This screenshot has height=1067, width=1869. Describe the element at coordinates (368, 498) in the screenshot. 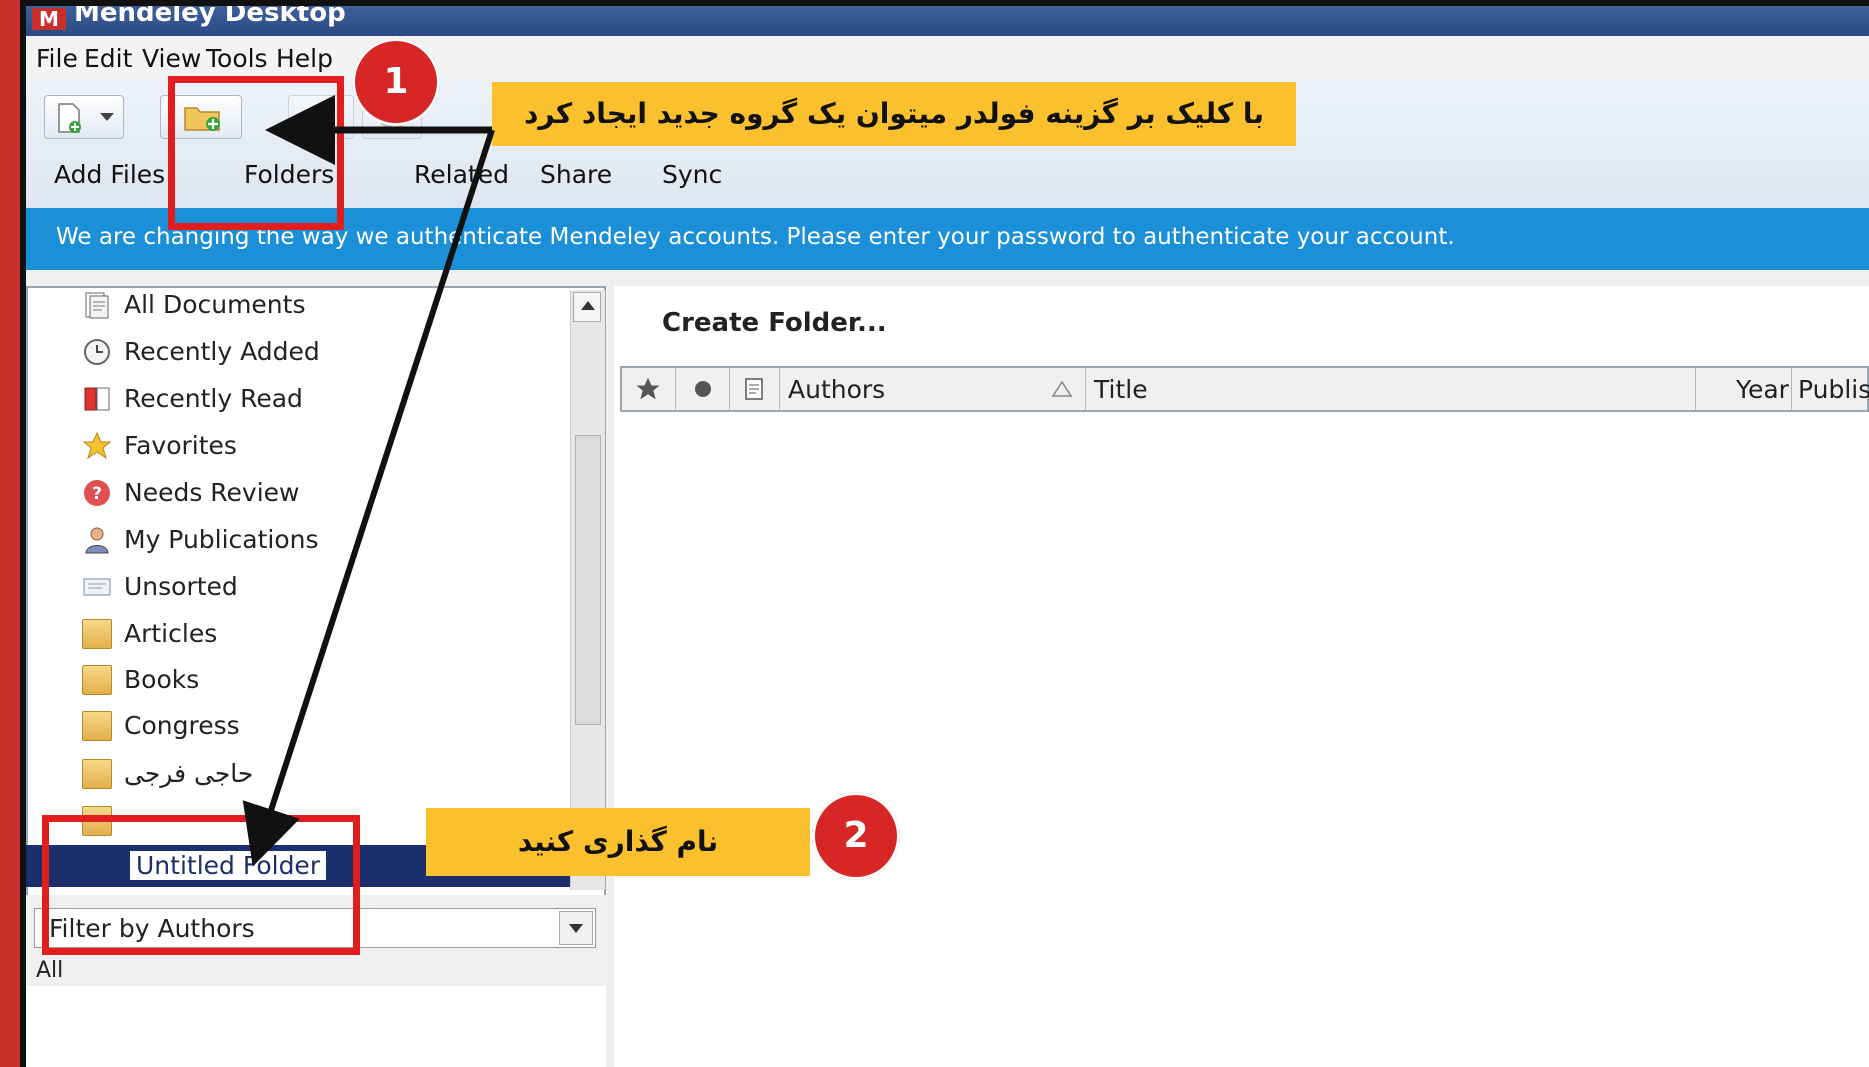

I see `arrow-to-new-folder-icon` at that location.